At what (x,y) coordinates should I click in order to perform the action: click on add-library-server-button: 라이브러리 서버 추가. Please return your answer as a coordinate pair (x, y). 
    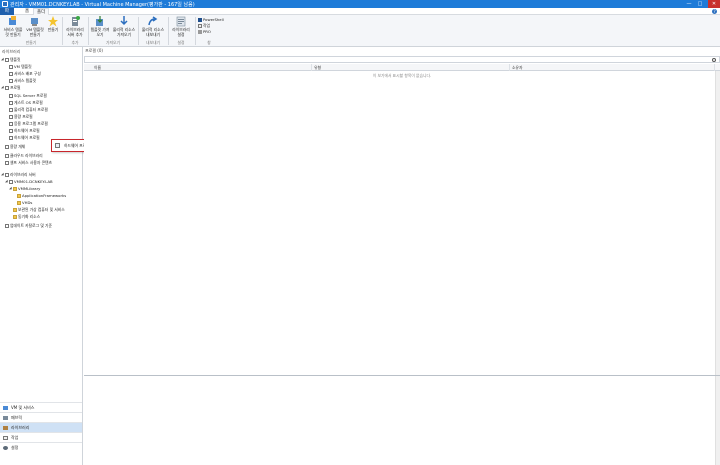
    Looking at the image, I should click on (75, 26).